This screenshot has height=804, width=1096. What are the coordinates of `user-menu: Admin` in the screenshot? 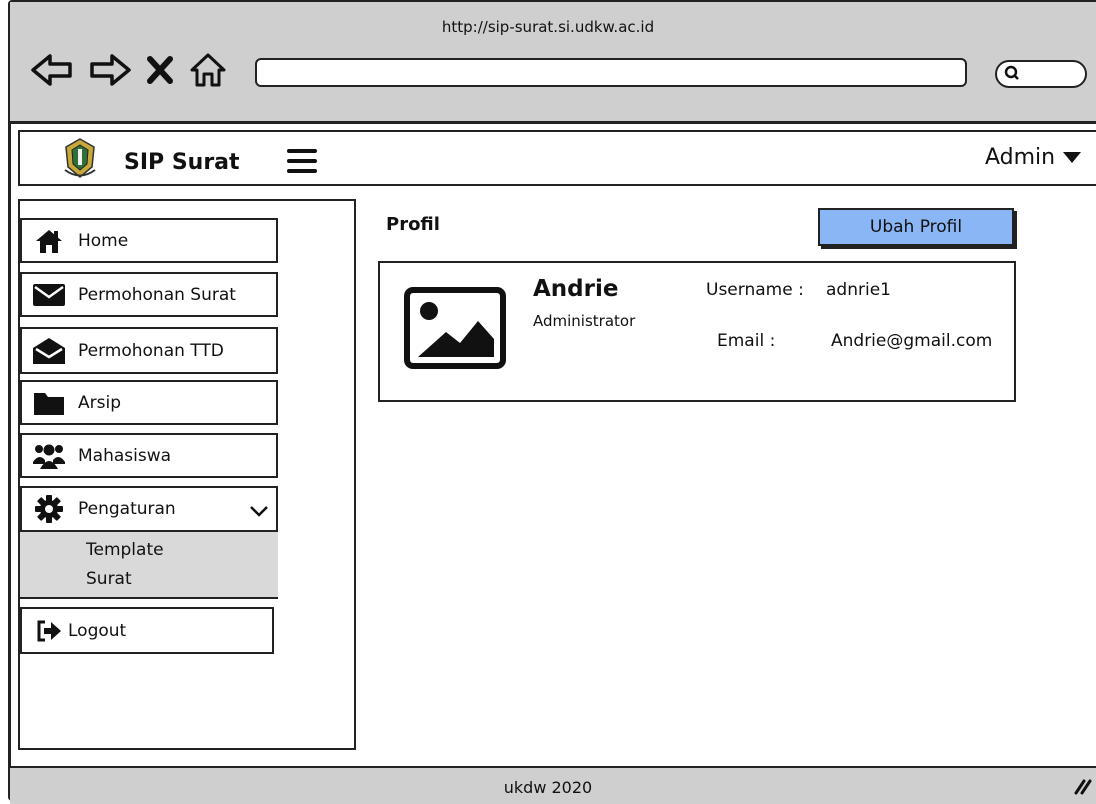 It's located at (1033, 157).